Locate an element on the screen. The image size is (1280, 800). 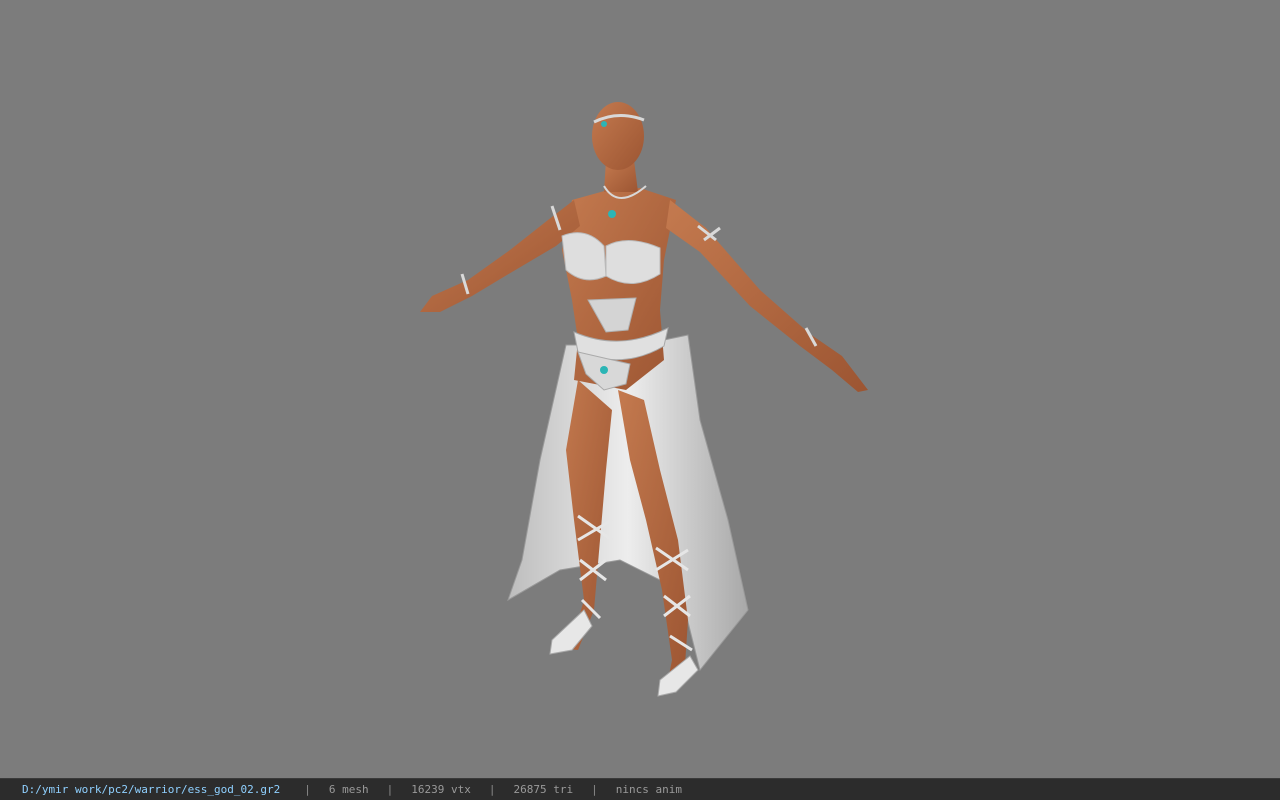
file-path: D:/ymir work/pc2/warrior/ess_god_02.gr2 is located at coordinates (151, 789).